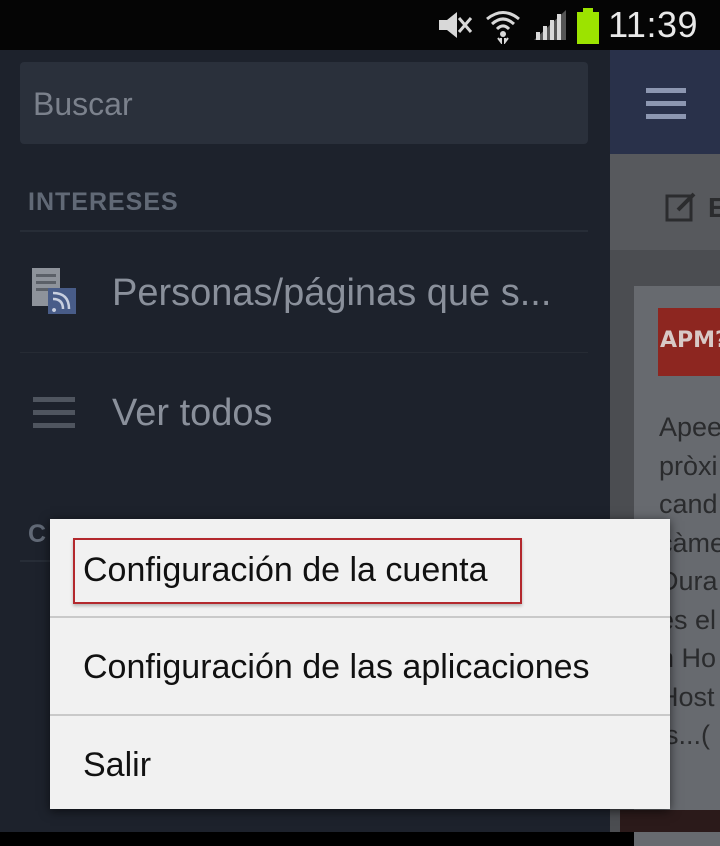  What do you see at coordinates (653, 24) in the screenshot?
I see `status-time: 11:39` at bounding box center [653, 24].